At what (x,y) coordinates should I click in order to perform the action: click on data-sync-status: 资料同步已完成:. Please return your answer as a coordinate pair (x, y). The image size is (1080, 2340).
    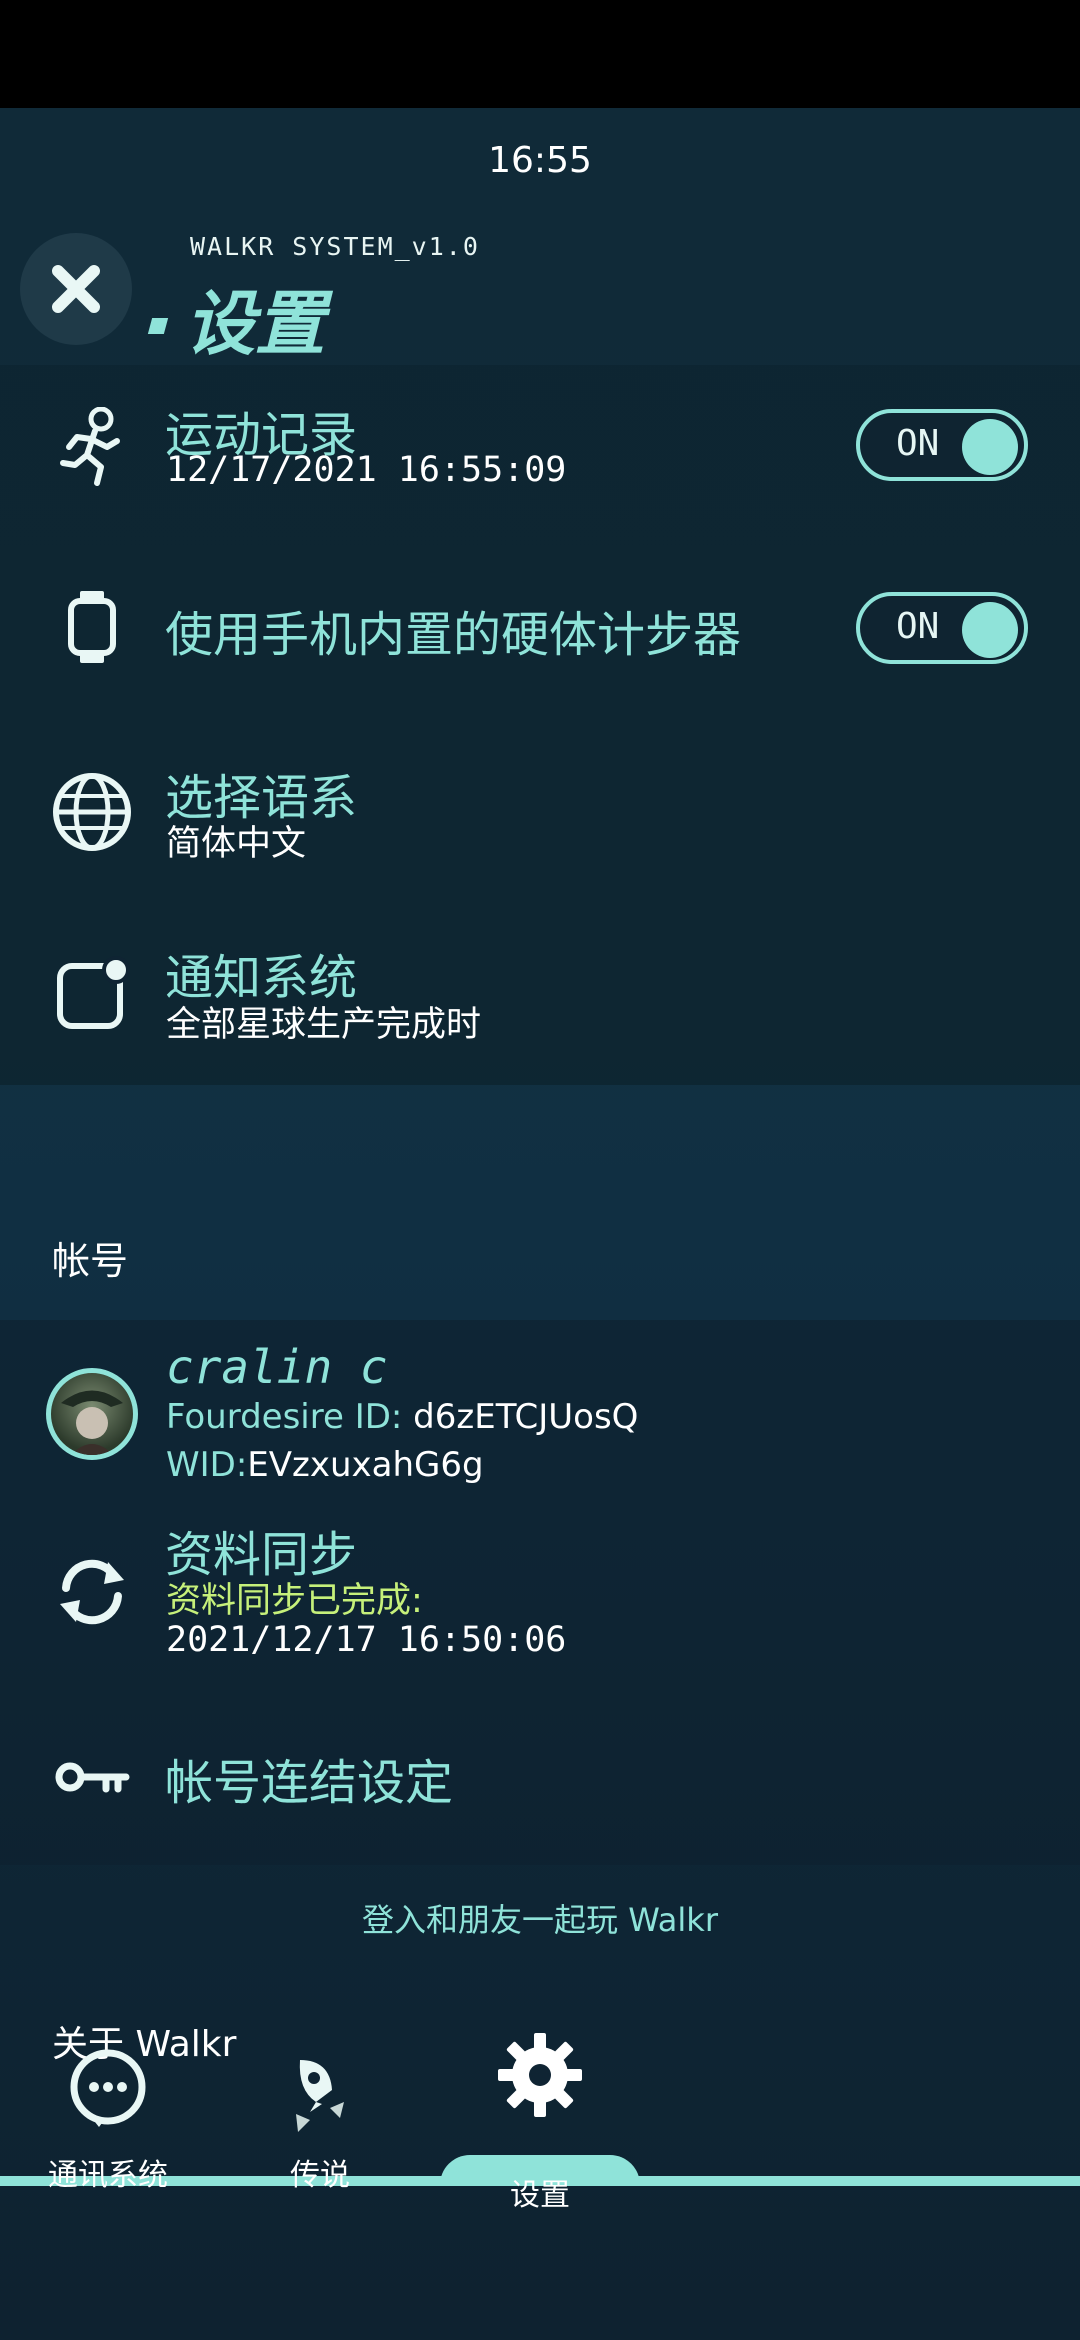
    Looking at the image, I should click on (294, 1601).